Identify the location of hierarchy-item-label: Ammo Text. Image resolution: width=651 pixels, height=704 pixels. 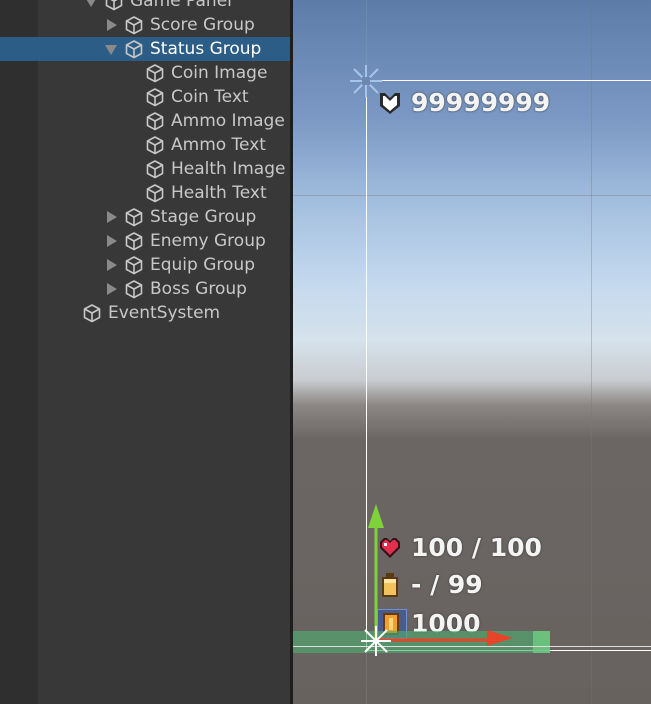
(218, 145).